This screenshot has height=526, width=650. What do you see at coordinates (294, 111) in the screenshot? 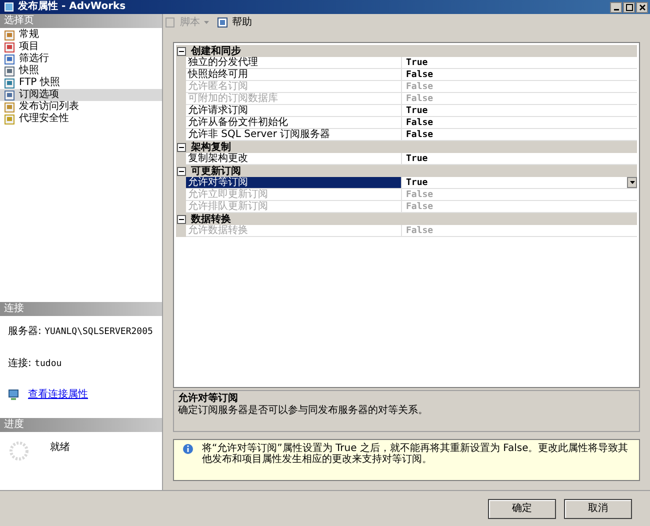
I see `property-name: 允许请求订阅` at bounding box center [294, 111].